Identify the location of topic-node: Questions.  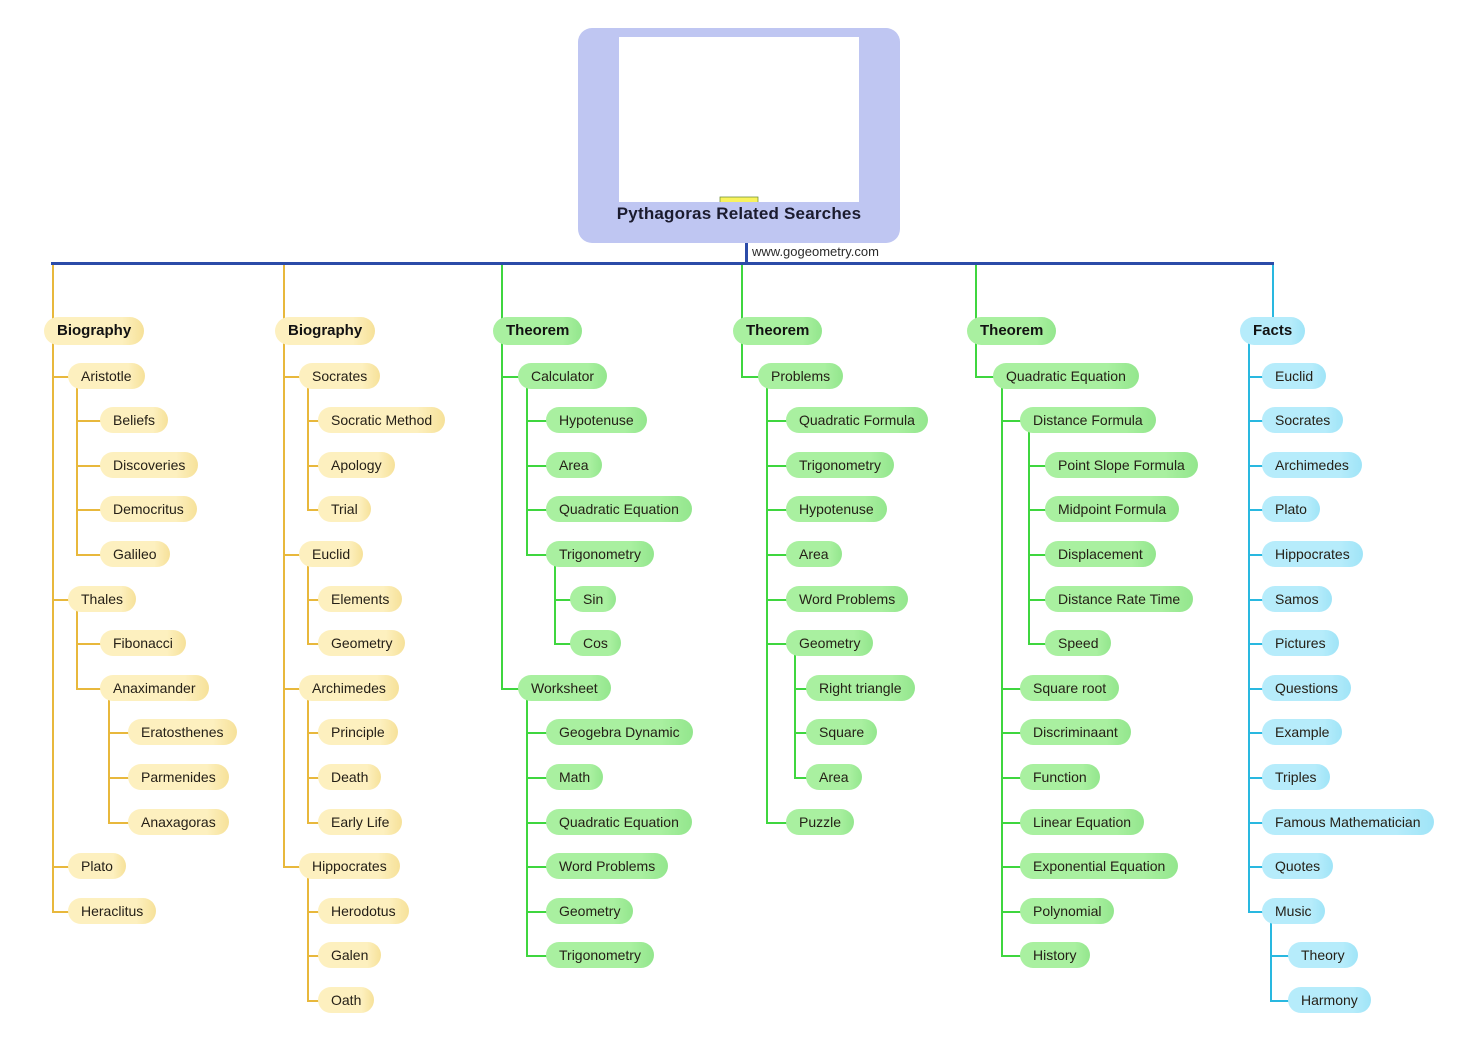
(1307, 687).